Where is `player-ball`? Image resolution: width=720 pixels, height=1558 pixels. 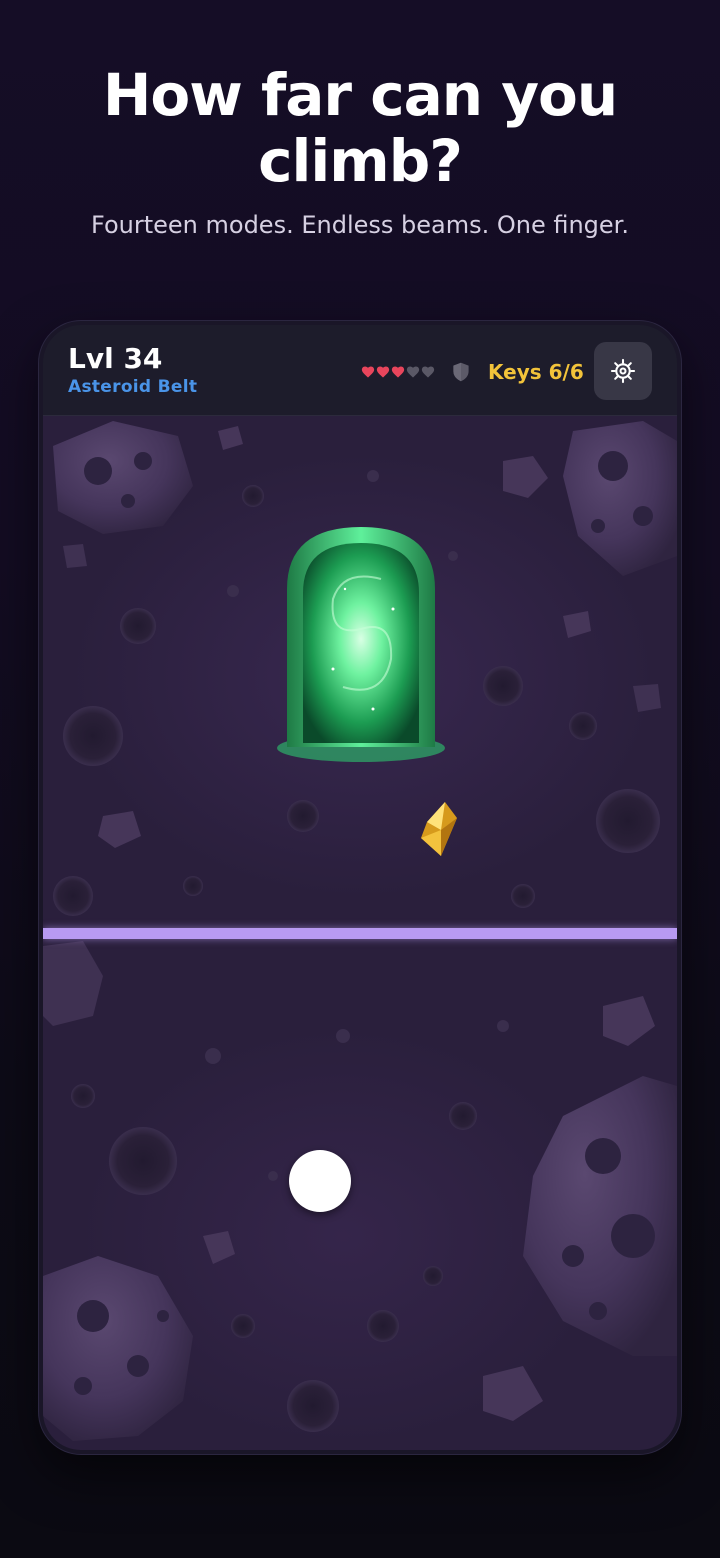
player-ball is located at coordinates (320, 1181).